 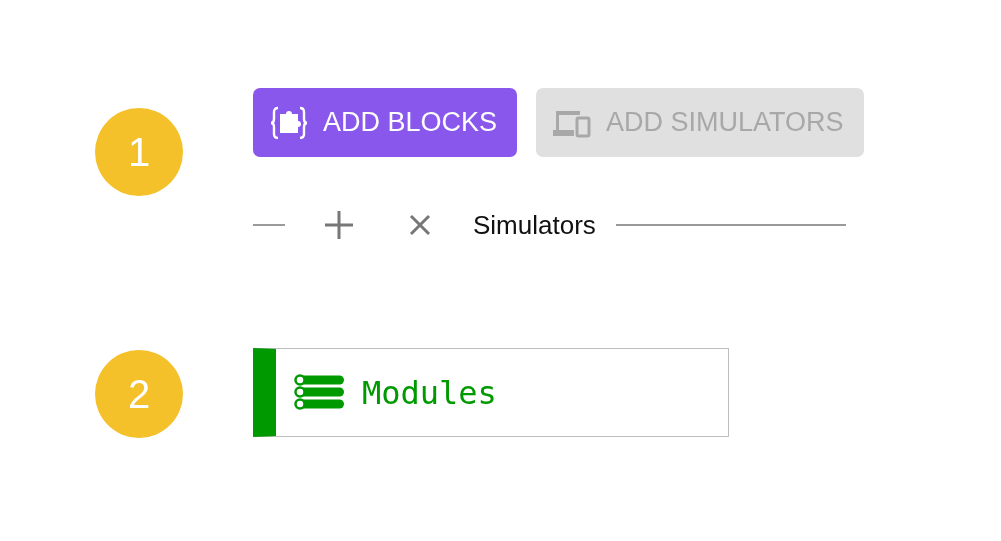 What do you see at coordinates (320, 392) in the screenshot?
I see `list-icon` at bounding box center [320, 392].